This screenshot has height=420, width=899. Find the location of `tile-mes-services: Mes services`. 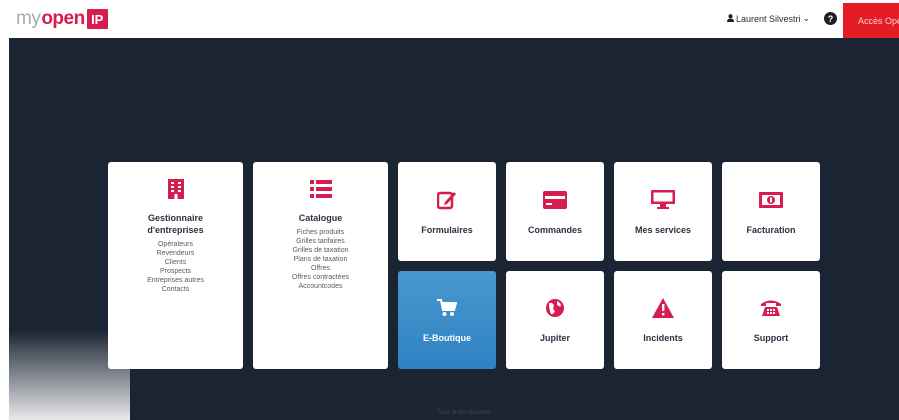

tile-mes-services: Mes services is located at coordinates (663, 211).